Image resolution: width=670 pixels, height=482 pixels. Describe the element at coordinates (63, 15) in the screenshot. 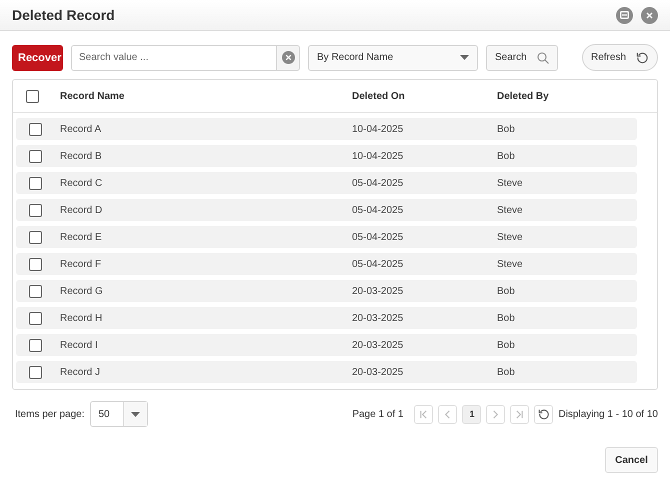

I see `window-title: Deleted Record` at that location.